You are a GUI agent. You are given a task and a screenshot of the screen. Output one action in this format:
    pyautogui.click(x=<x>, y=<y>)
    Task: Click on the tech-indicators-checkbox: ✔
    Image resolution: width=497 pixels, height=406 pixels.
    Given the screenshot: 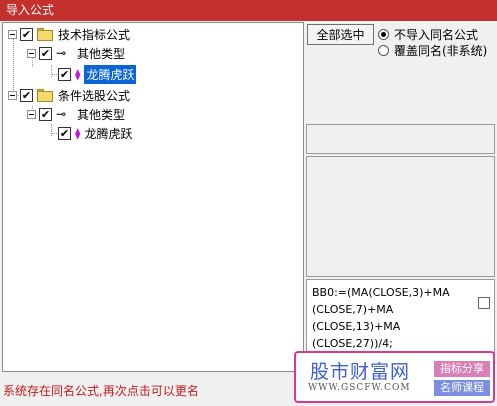 What is the action you would take?
    pyautogui.click(x=26, y=34)
    